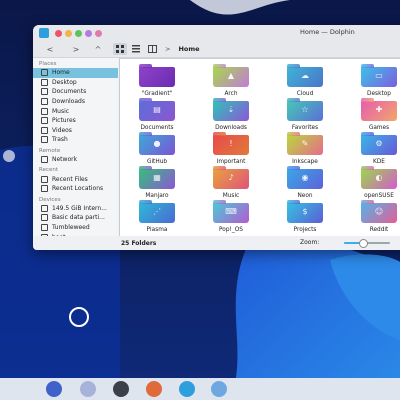 The width and height of the screenshot is (400, 400). What do you see at coordinates (157, 143) in the screenshot?
I see `folder-icon: ●` at bounding box center [157, 143].